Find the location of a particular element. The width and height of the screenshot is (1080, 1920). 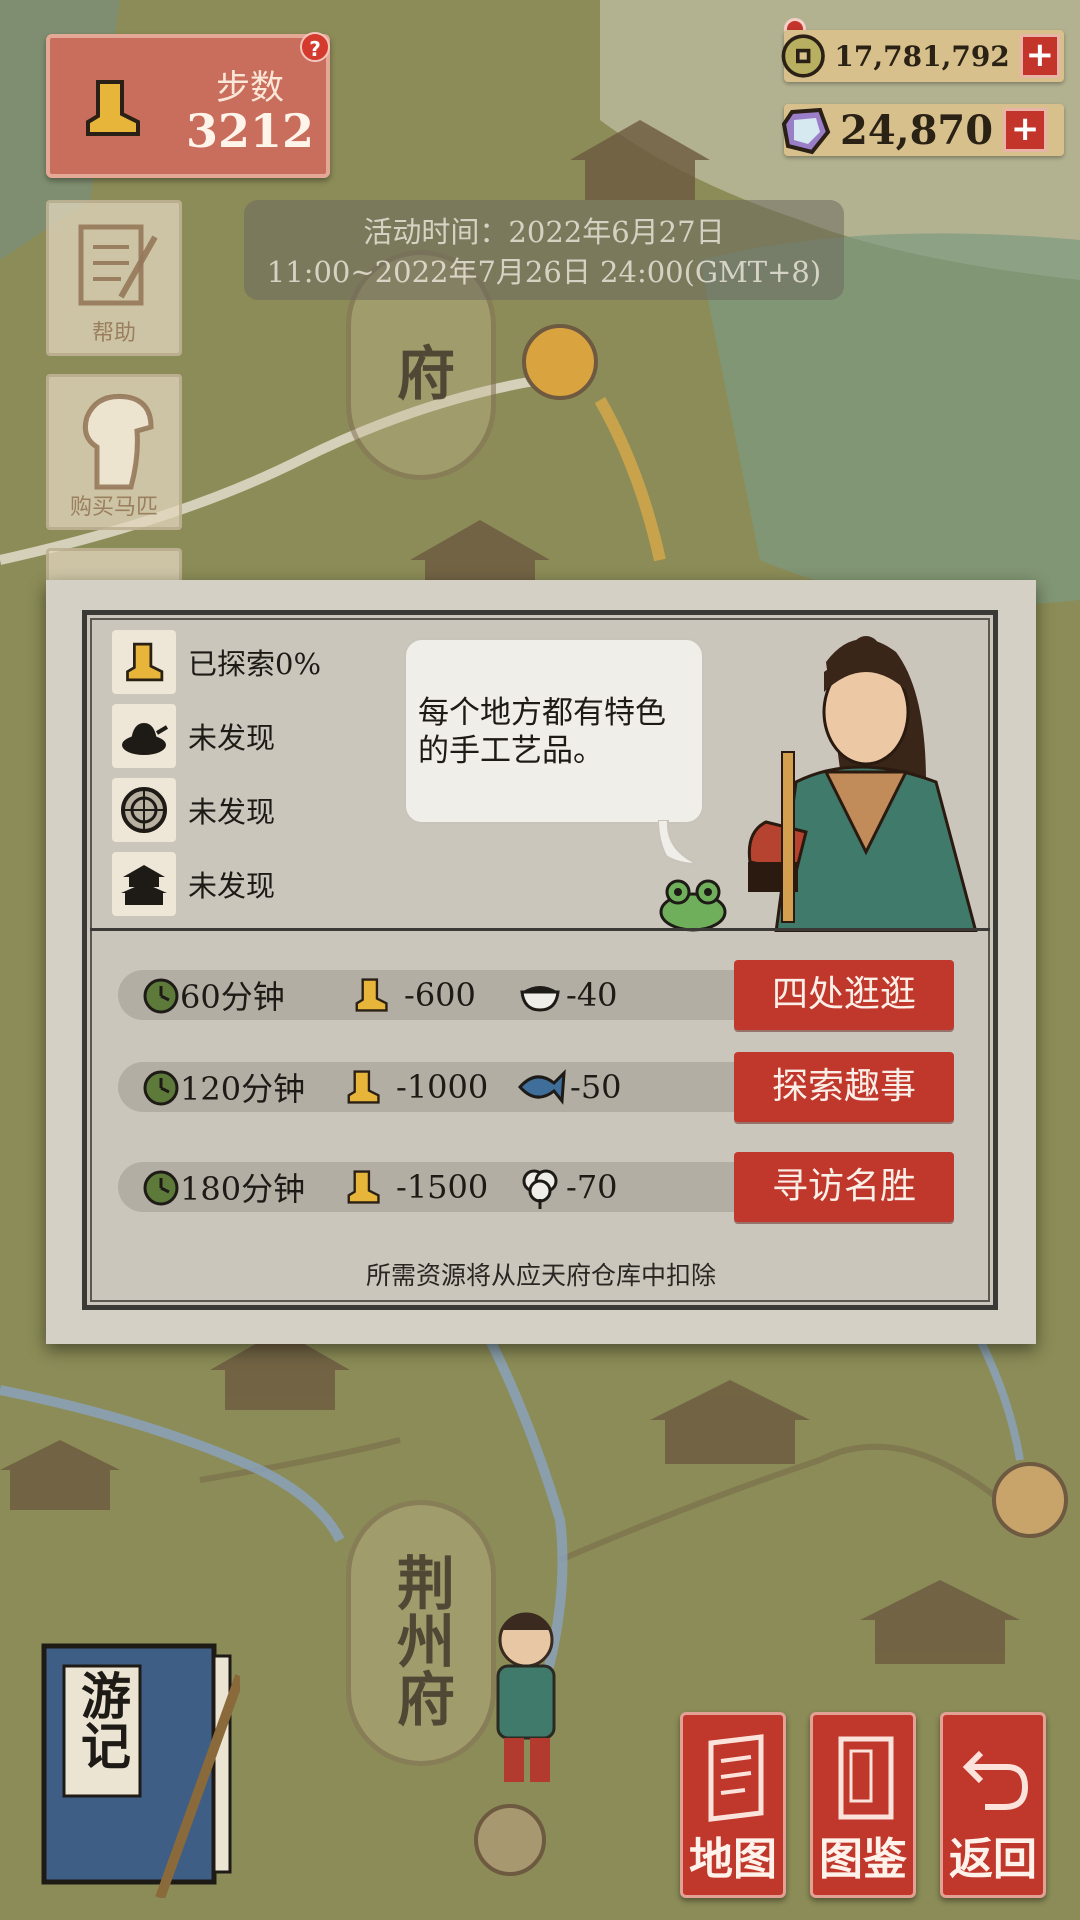

building-icon is located at coordinates (144, 885).